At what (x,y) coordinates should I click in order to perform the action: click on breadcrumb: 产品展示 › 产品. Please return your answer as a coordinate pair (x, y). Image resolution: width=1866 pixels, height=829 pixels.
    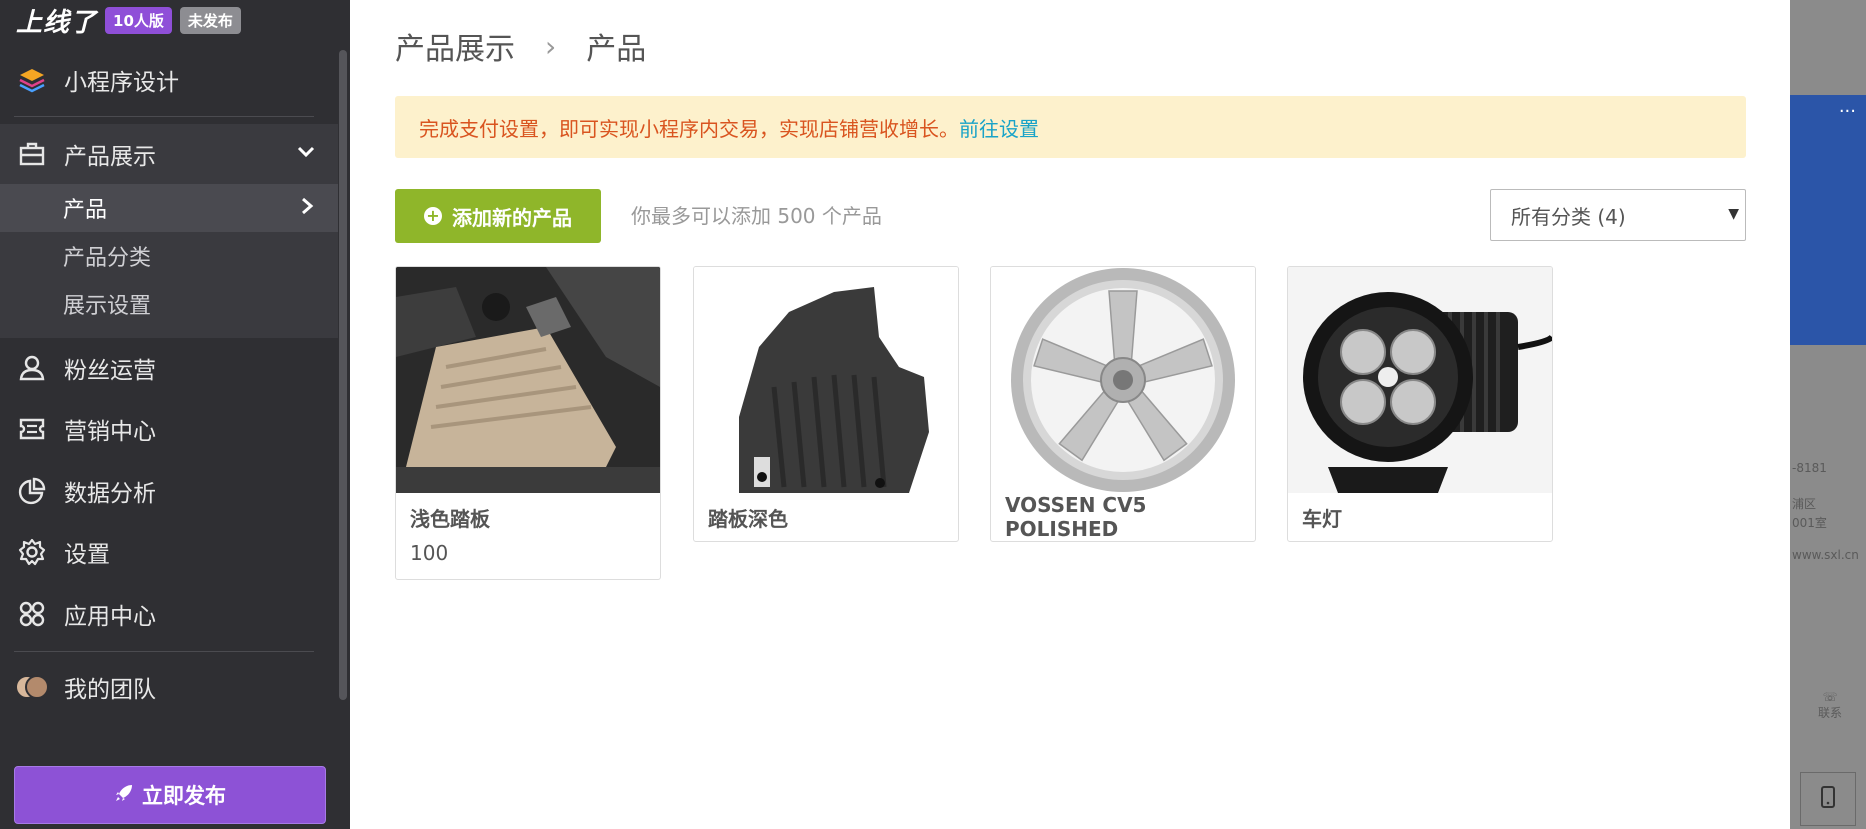
    Looking at the image, I should click on (520, 46).